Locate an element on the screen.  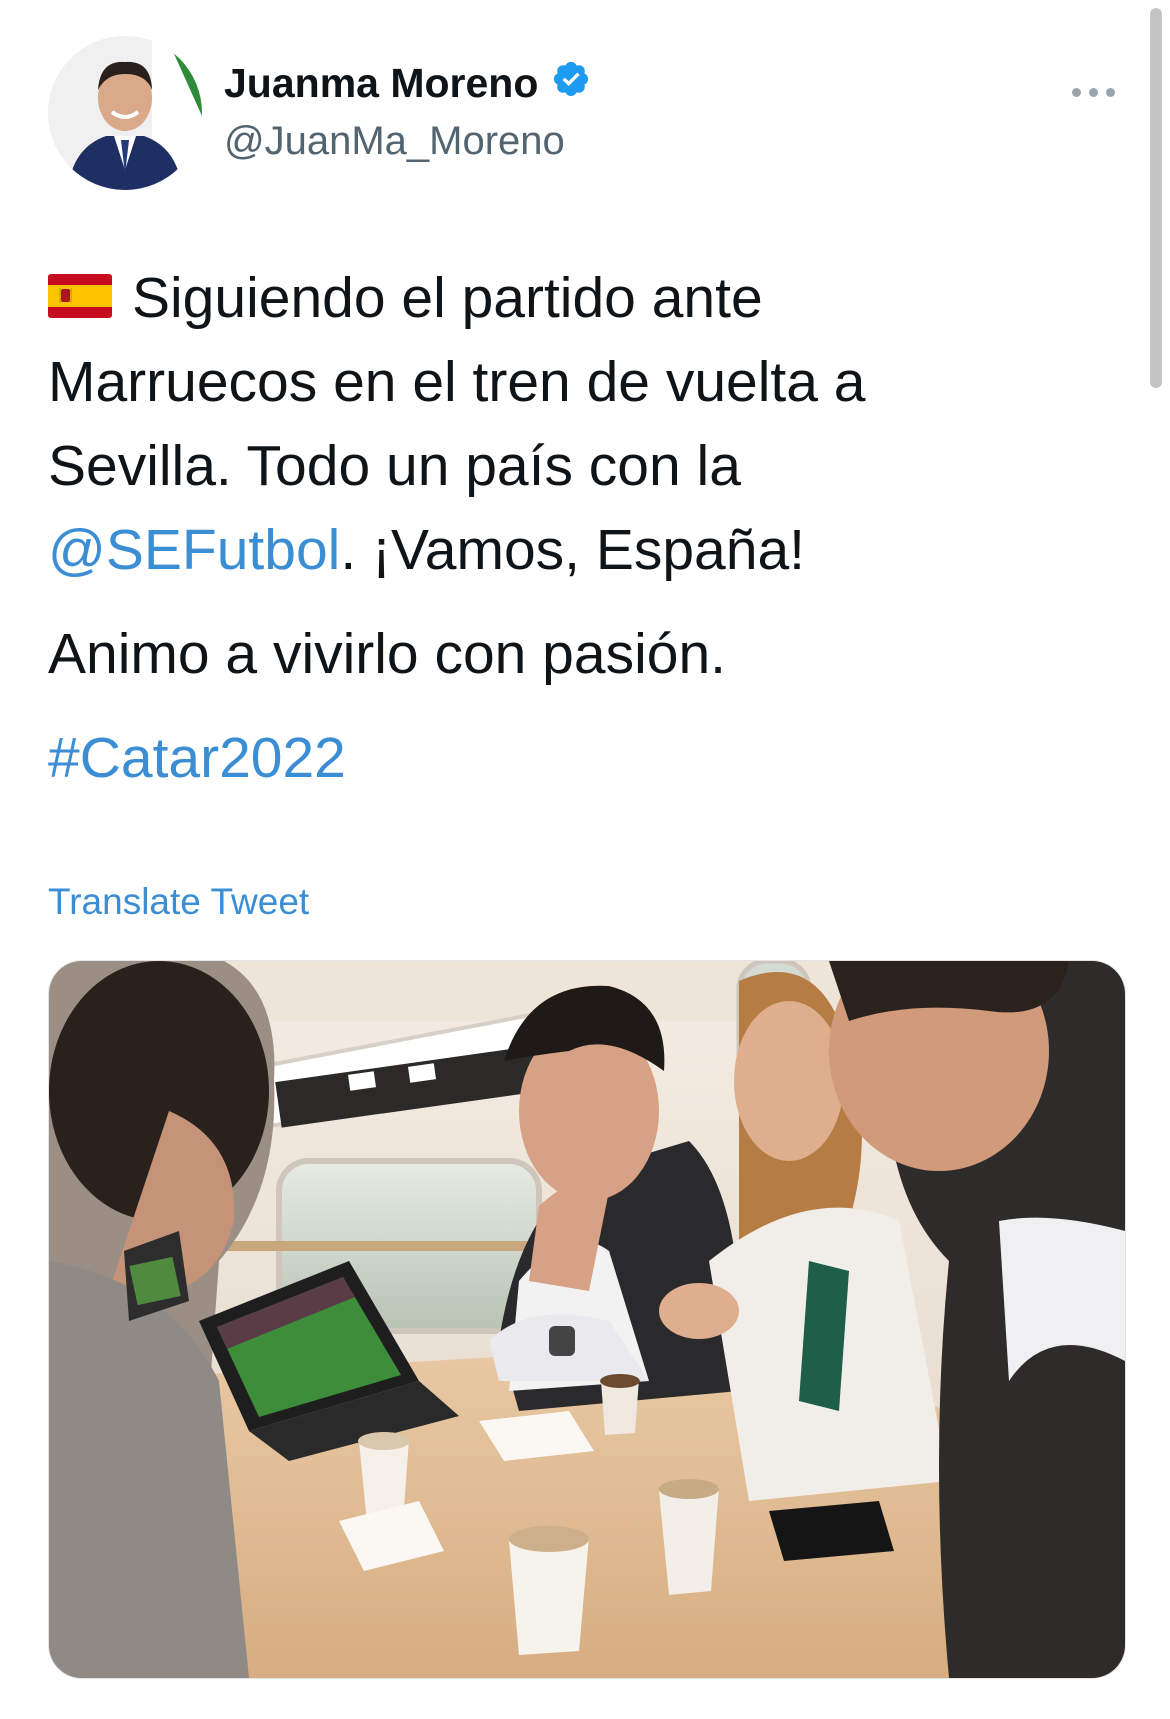
mention-link: @SEFutbol is located at coordinates (194, 550).